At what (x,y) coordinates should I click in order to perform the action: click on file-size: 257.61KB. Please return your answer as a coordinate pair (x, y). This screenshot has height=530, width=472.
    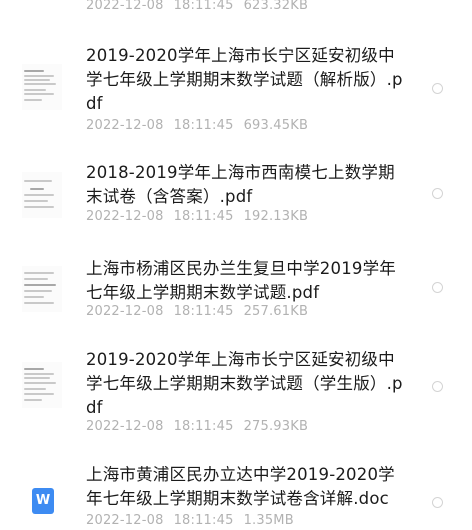
    Looking at the image, I should click on (276, 311).